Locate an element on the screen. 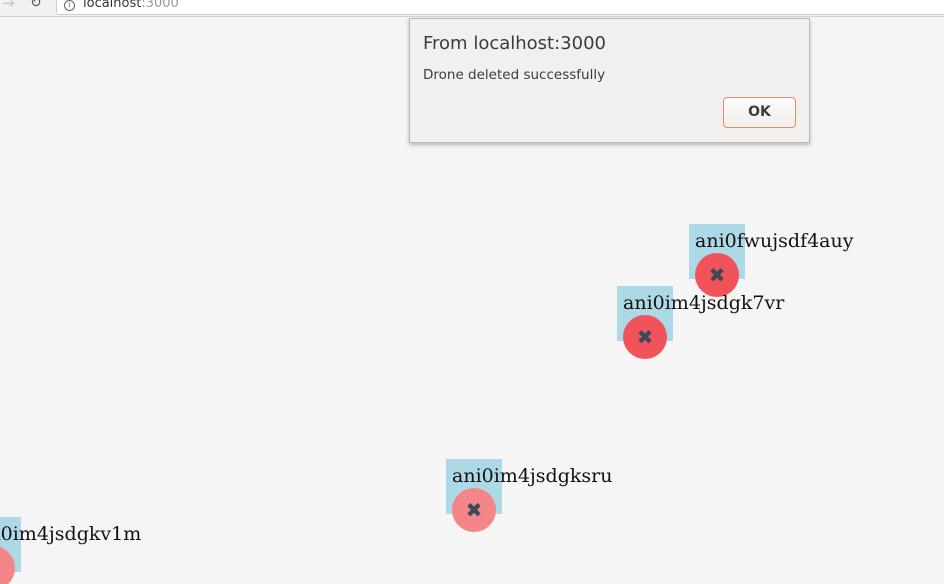  url-text: localhost:3000 is located at coordinates (131, 5).